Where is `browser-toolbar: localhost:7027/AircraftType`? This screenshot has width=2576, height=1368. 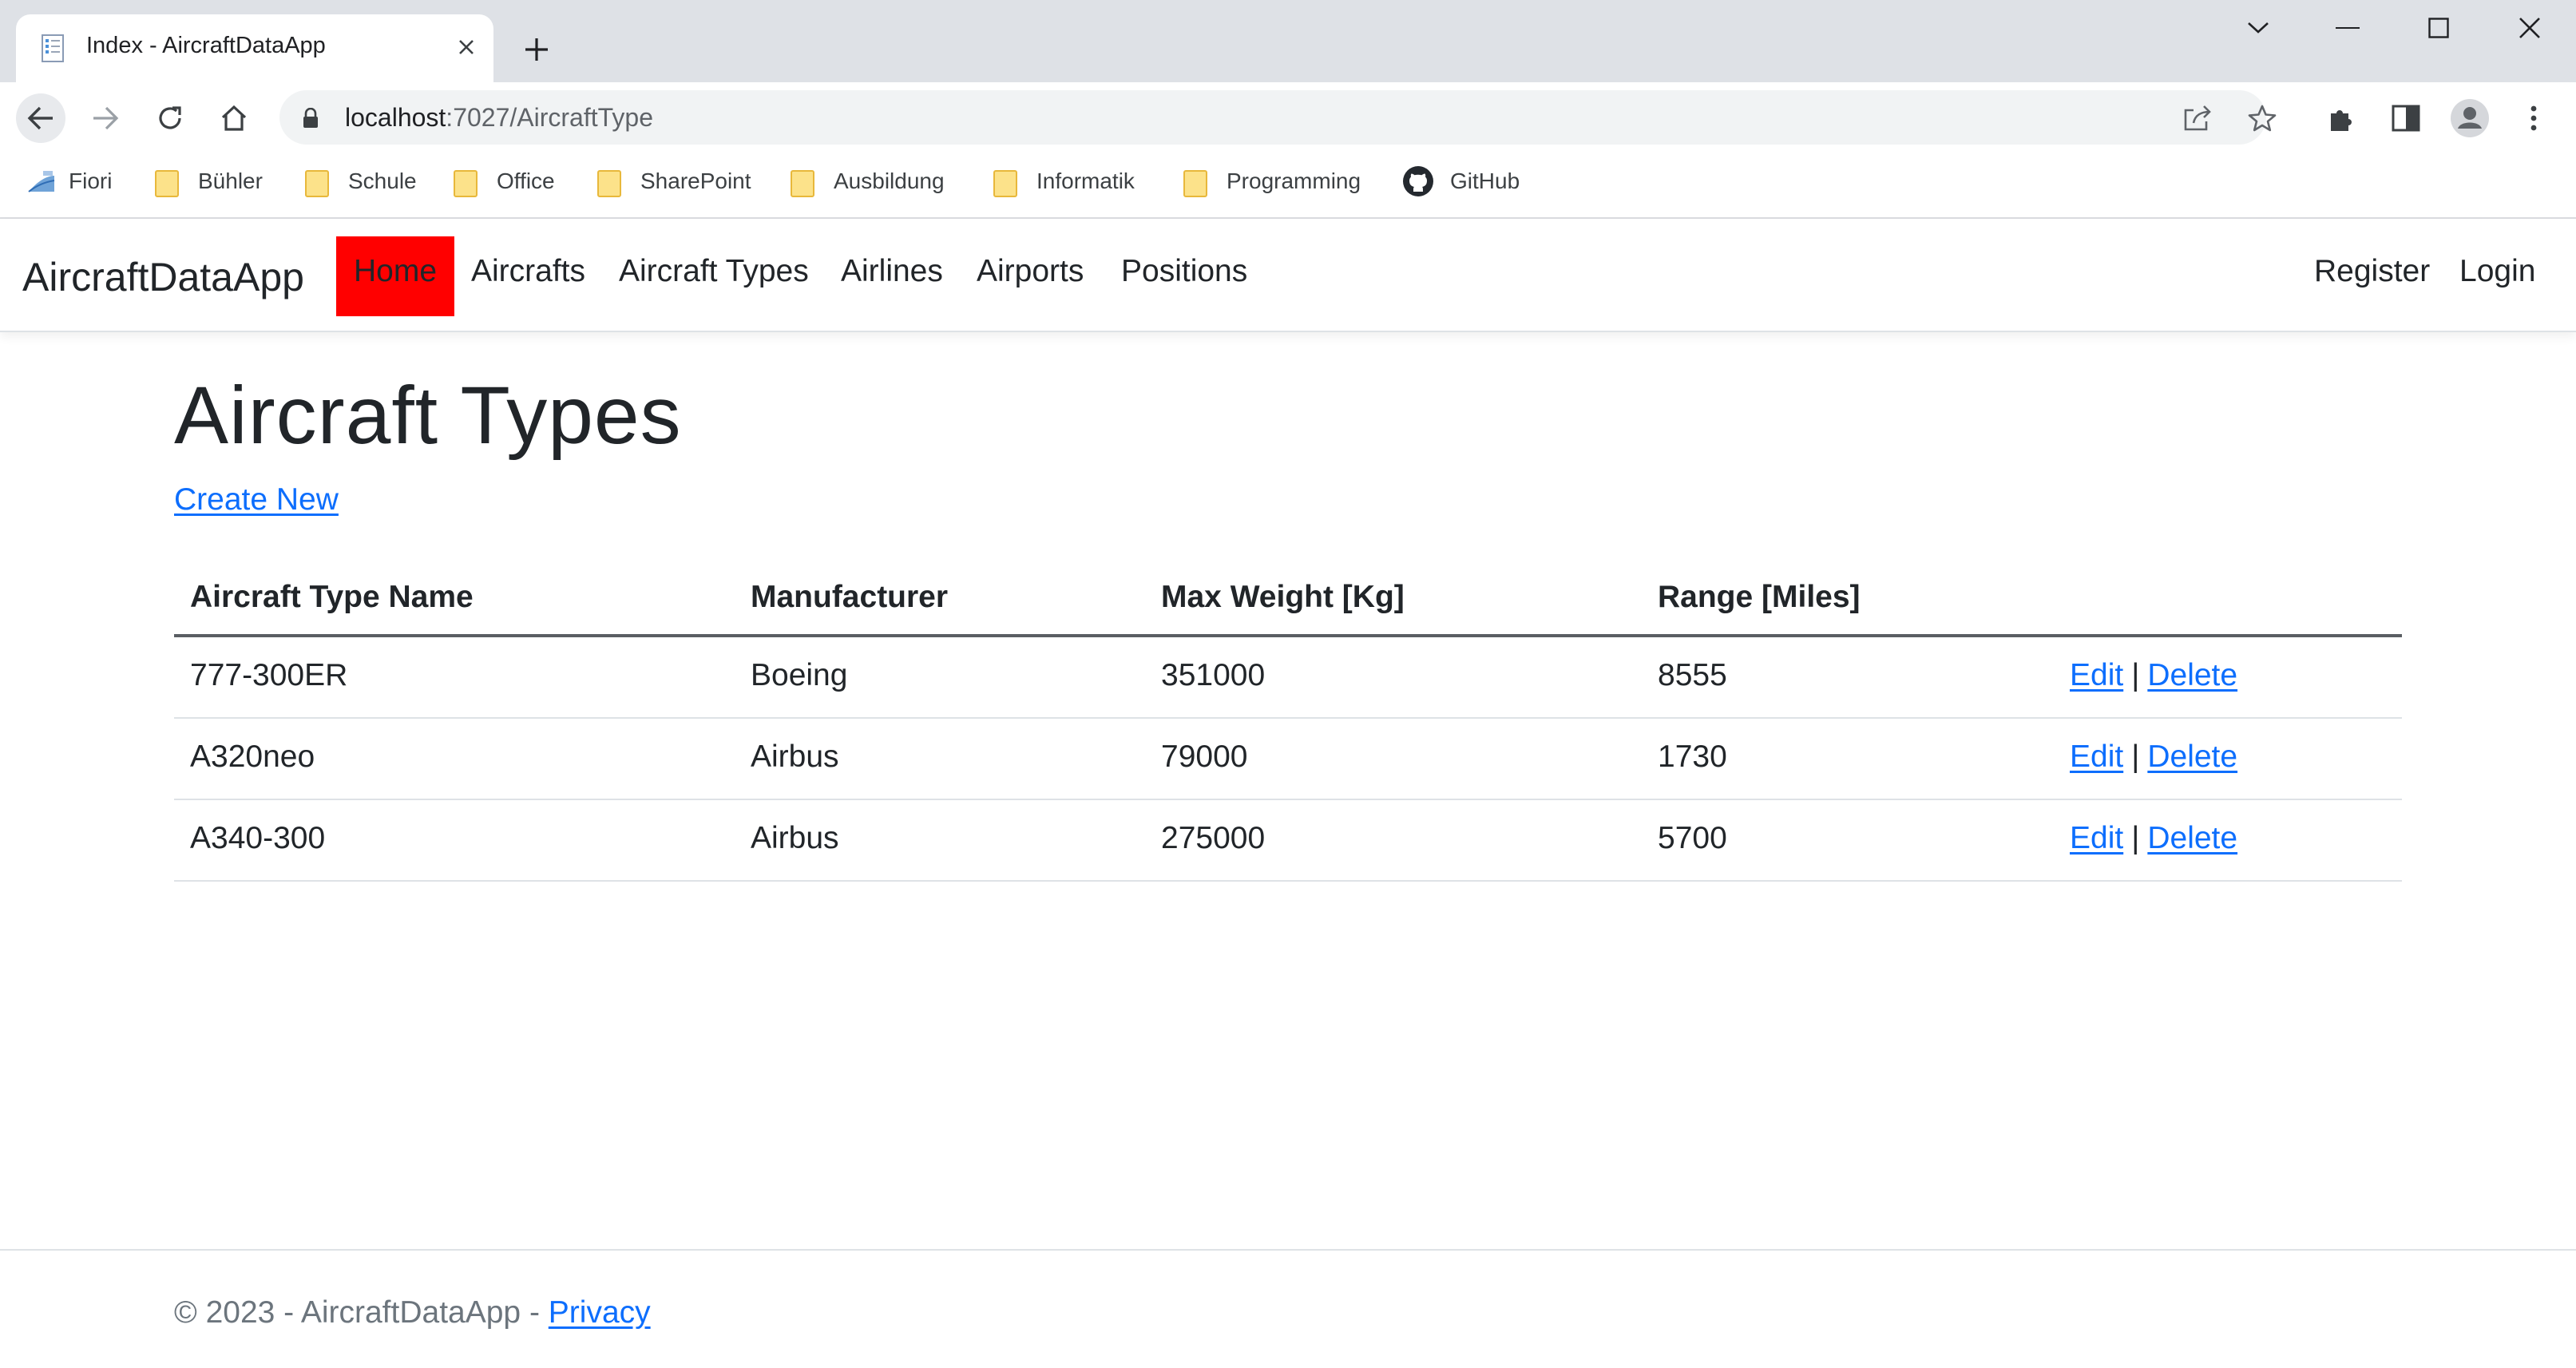
browser-toolbar: localhost:7027/AircraftType is located at coordinates (1288, 117).